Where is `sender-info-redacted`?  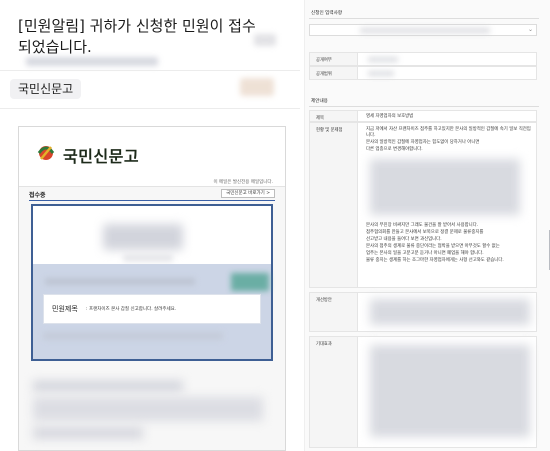 sender-info-redacted is located at coordinates (92, 61).